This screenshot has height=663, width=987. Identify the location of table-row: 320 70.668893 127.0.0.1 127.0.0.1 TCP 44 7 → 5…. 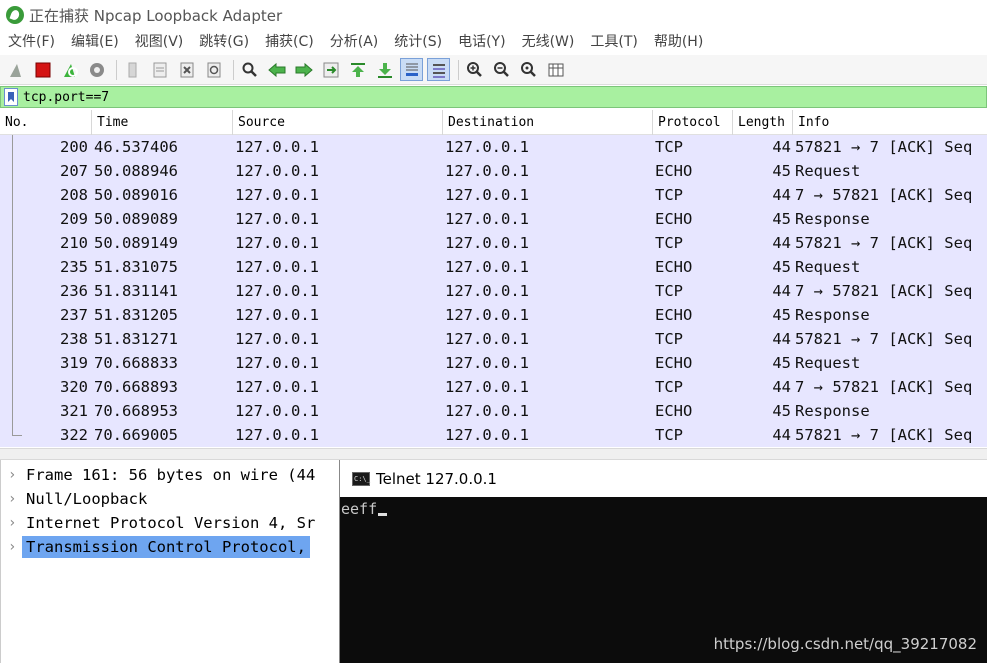
(493, 387).